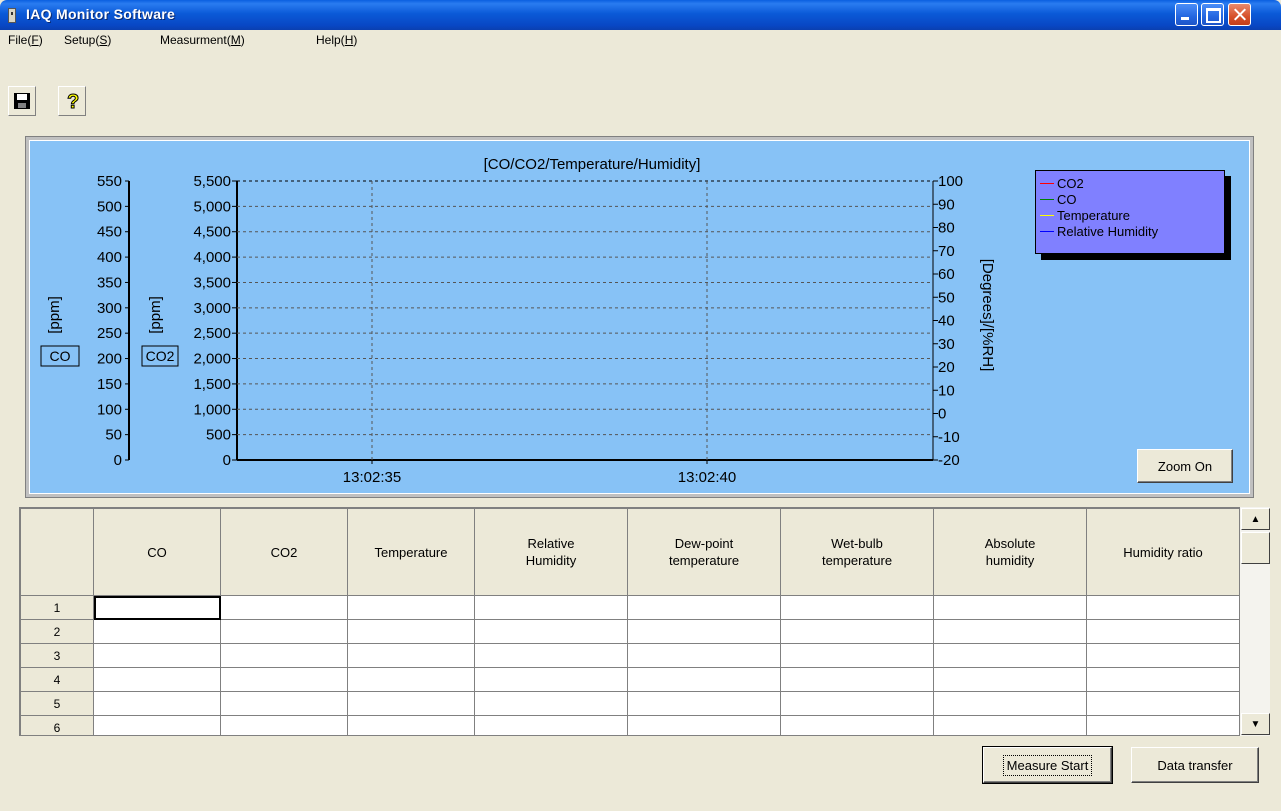  I want to click on co2-tick-label: 1,000, so click(212, 409).